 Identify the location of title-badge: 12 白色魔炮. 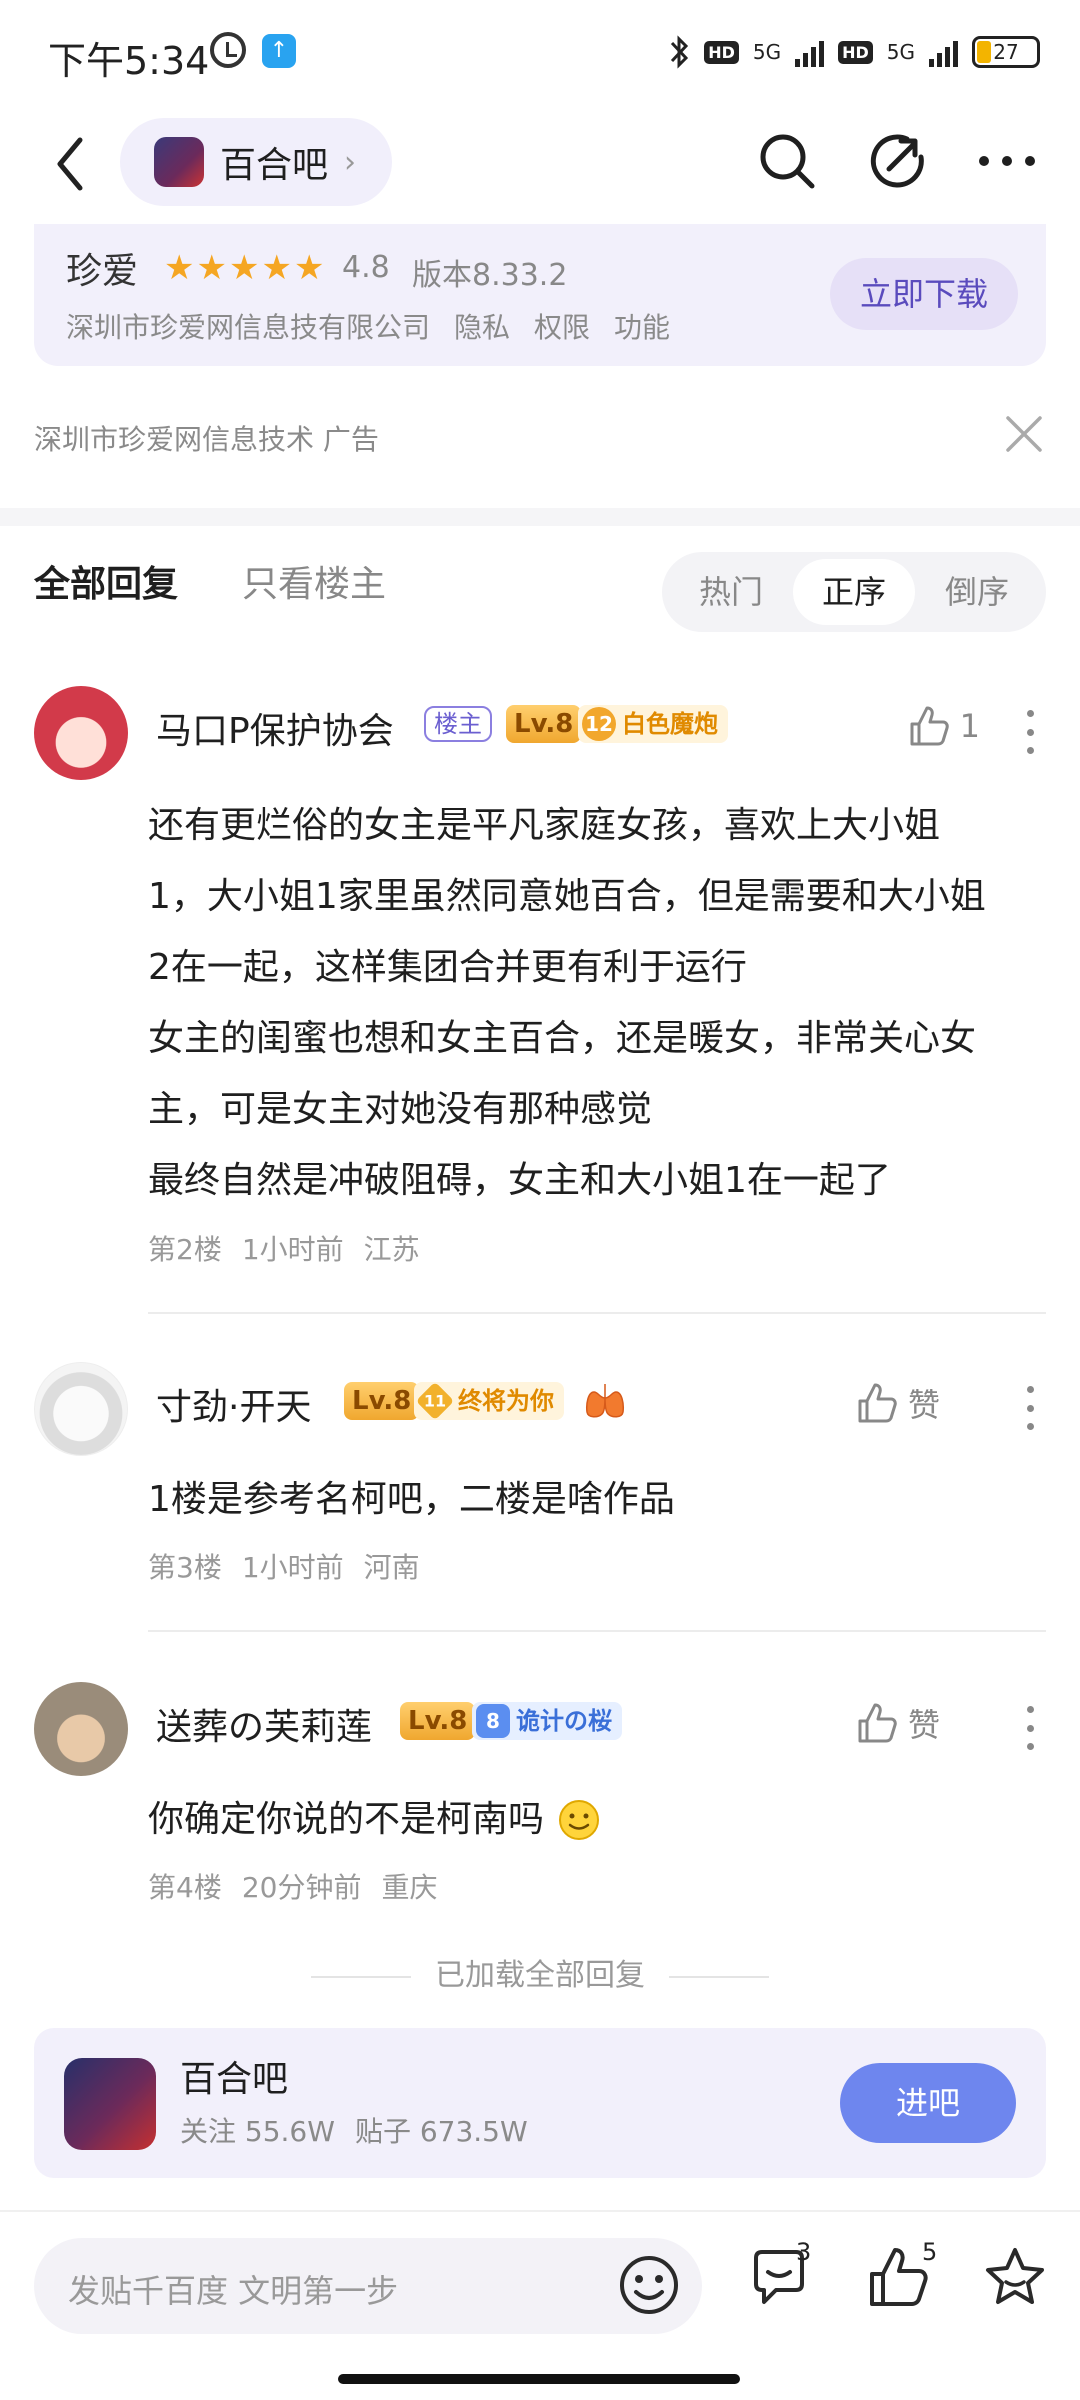
(653, 724).